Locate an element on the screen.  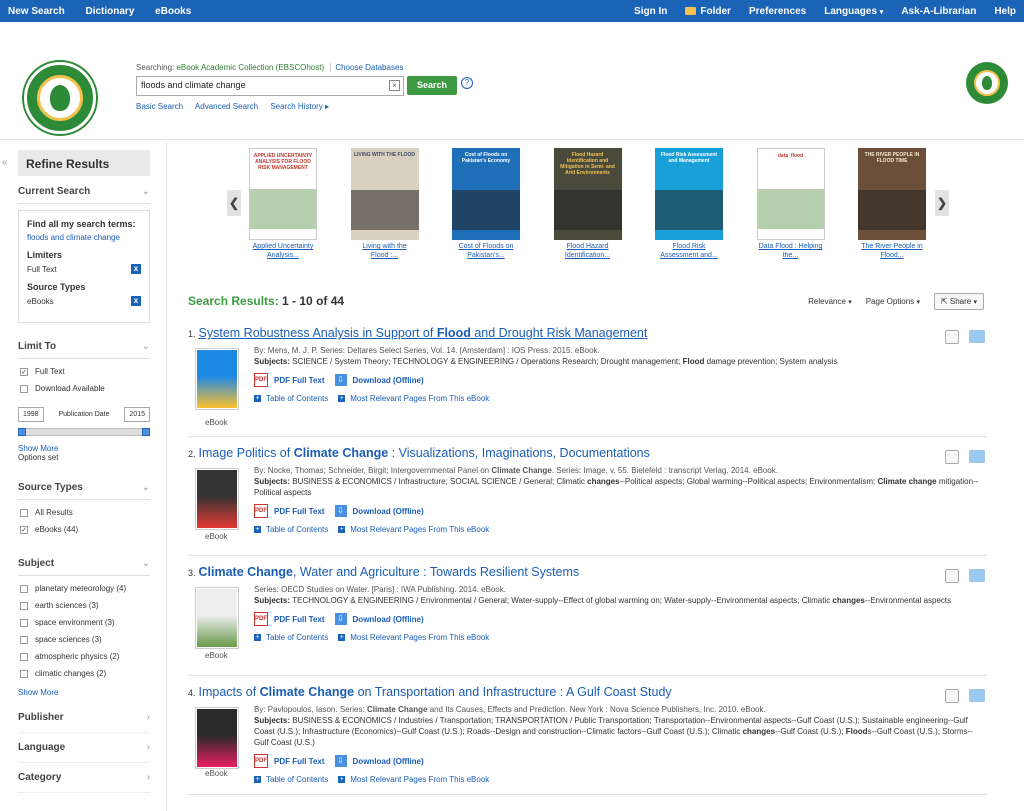
page-options-dropdown: Page Options ▾ is located at coordinates (893, 301).